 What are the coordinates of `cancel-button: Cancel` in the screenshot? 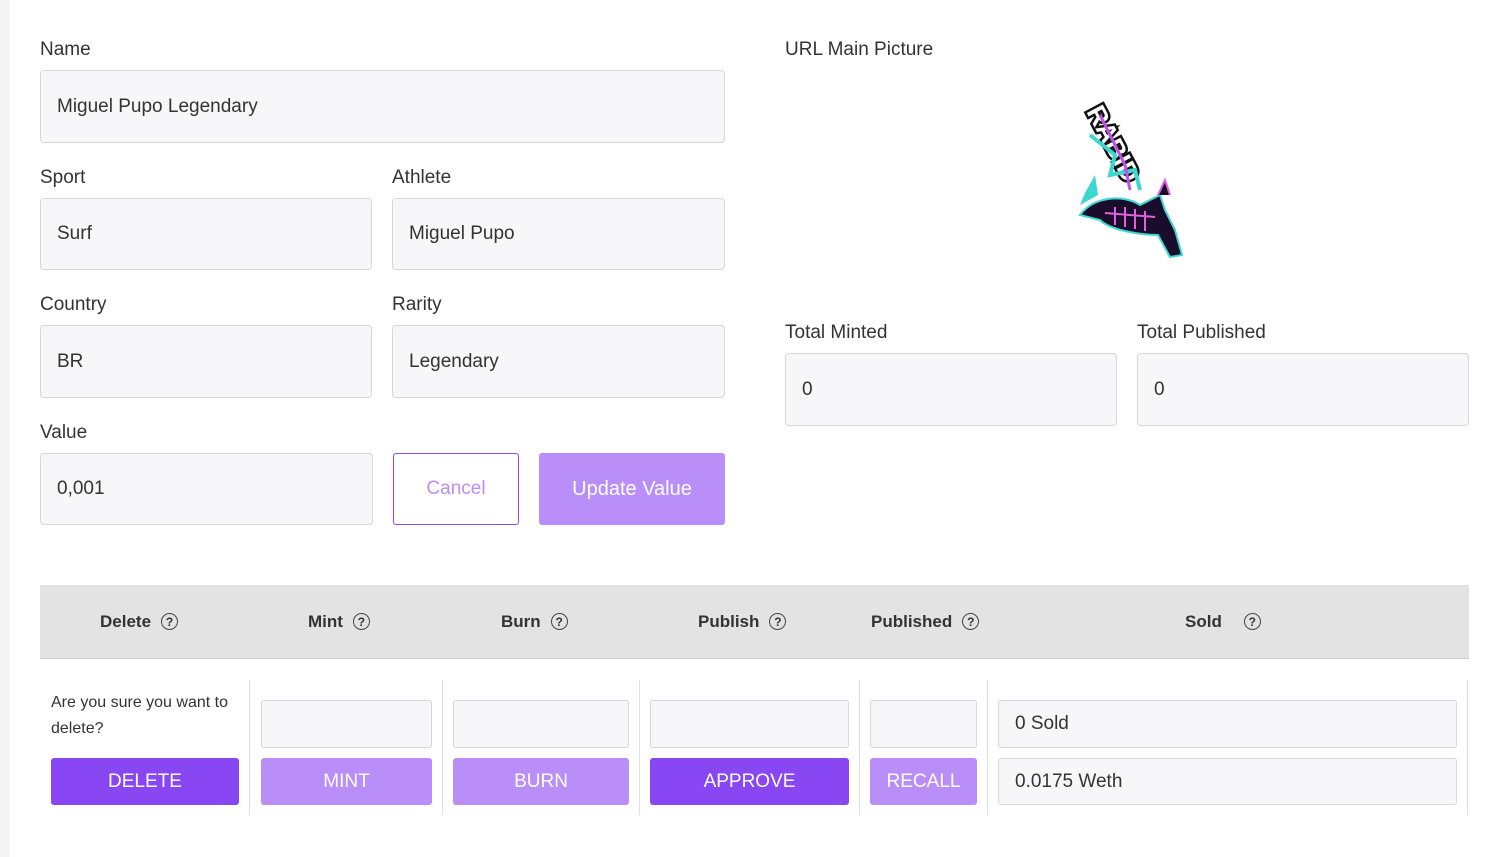 It's located at (456, 489).